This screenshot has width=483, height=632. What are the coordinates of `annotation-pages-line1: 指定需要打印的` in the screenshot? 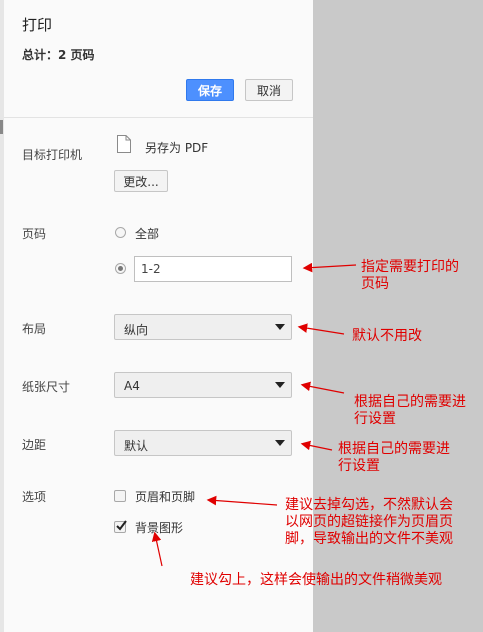 It's located at (410, 267).